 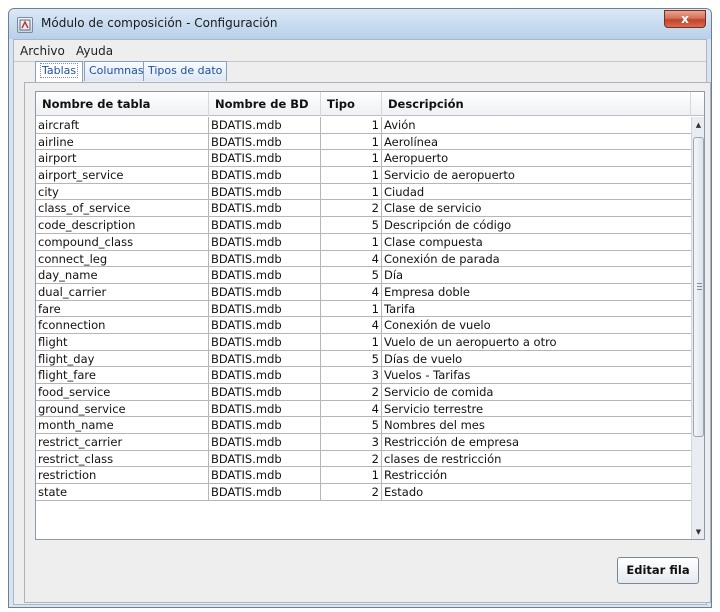 I want to click on column-header-nombre-de-tabla: Nombre de tabla, so click(x=122, y=104).